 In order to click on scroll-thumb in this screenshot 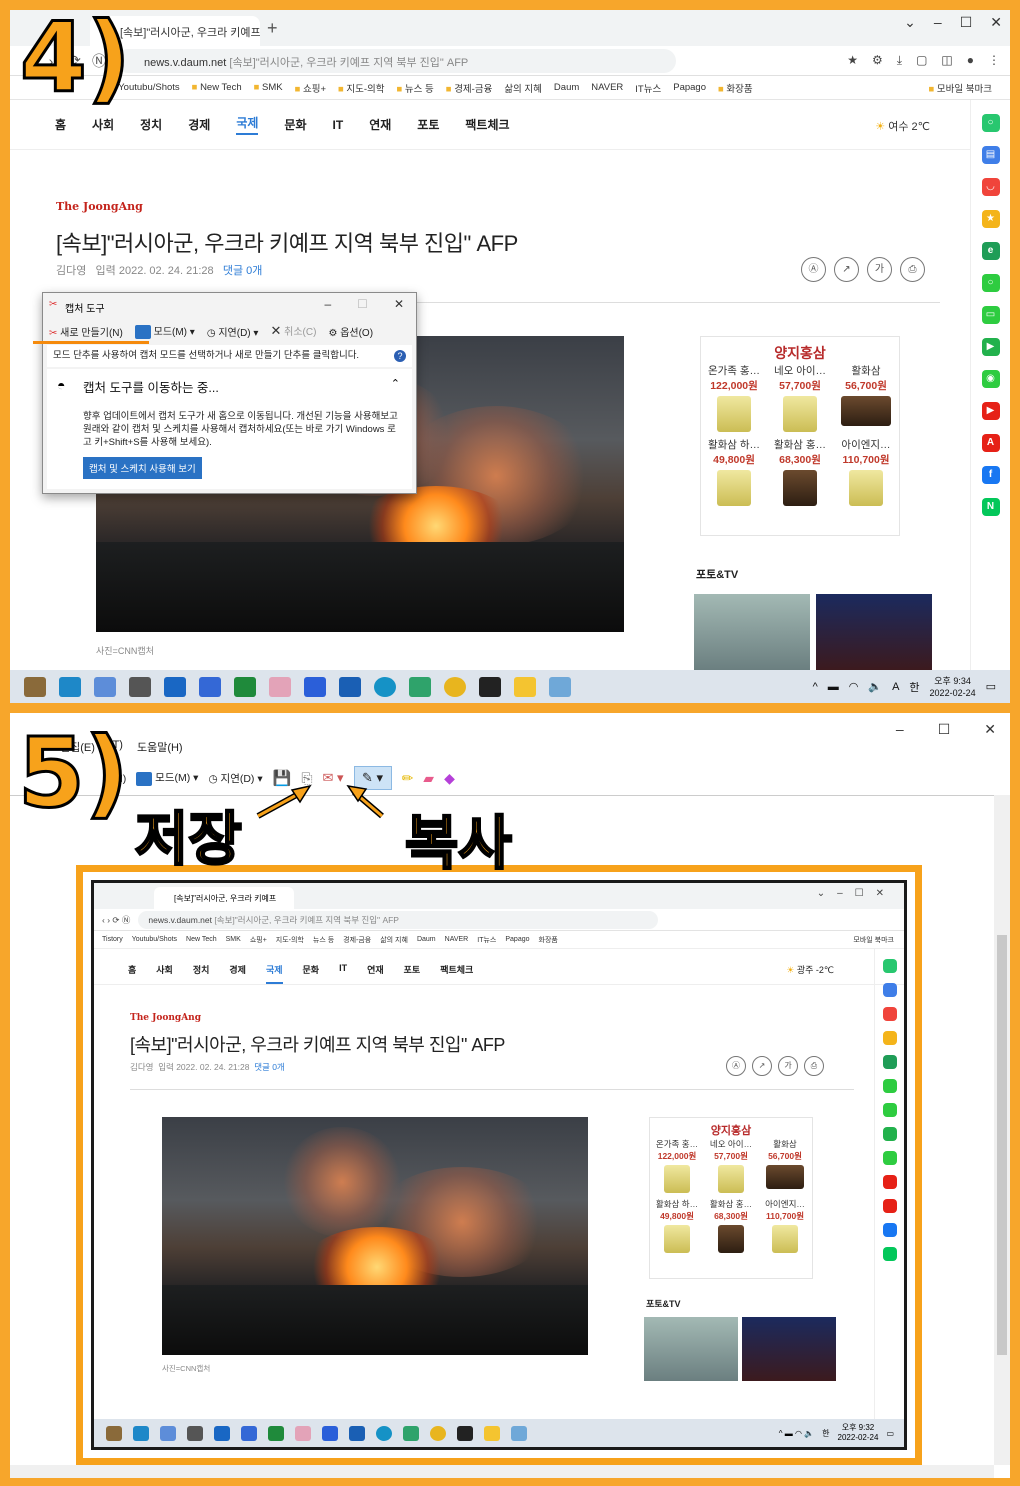, I will do `click(1002, 1145)`.